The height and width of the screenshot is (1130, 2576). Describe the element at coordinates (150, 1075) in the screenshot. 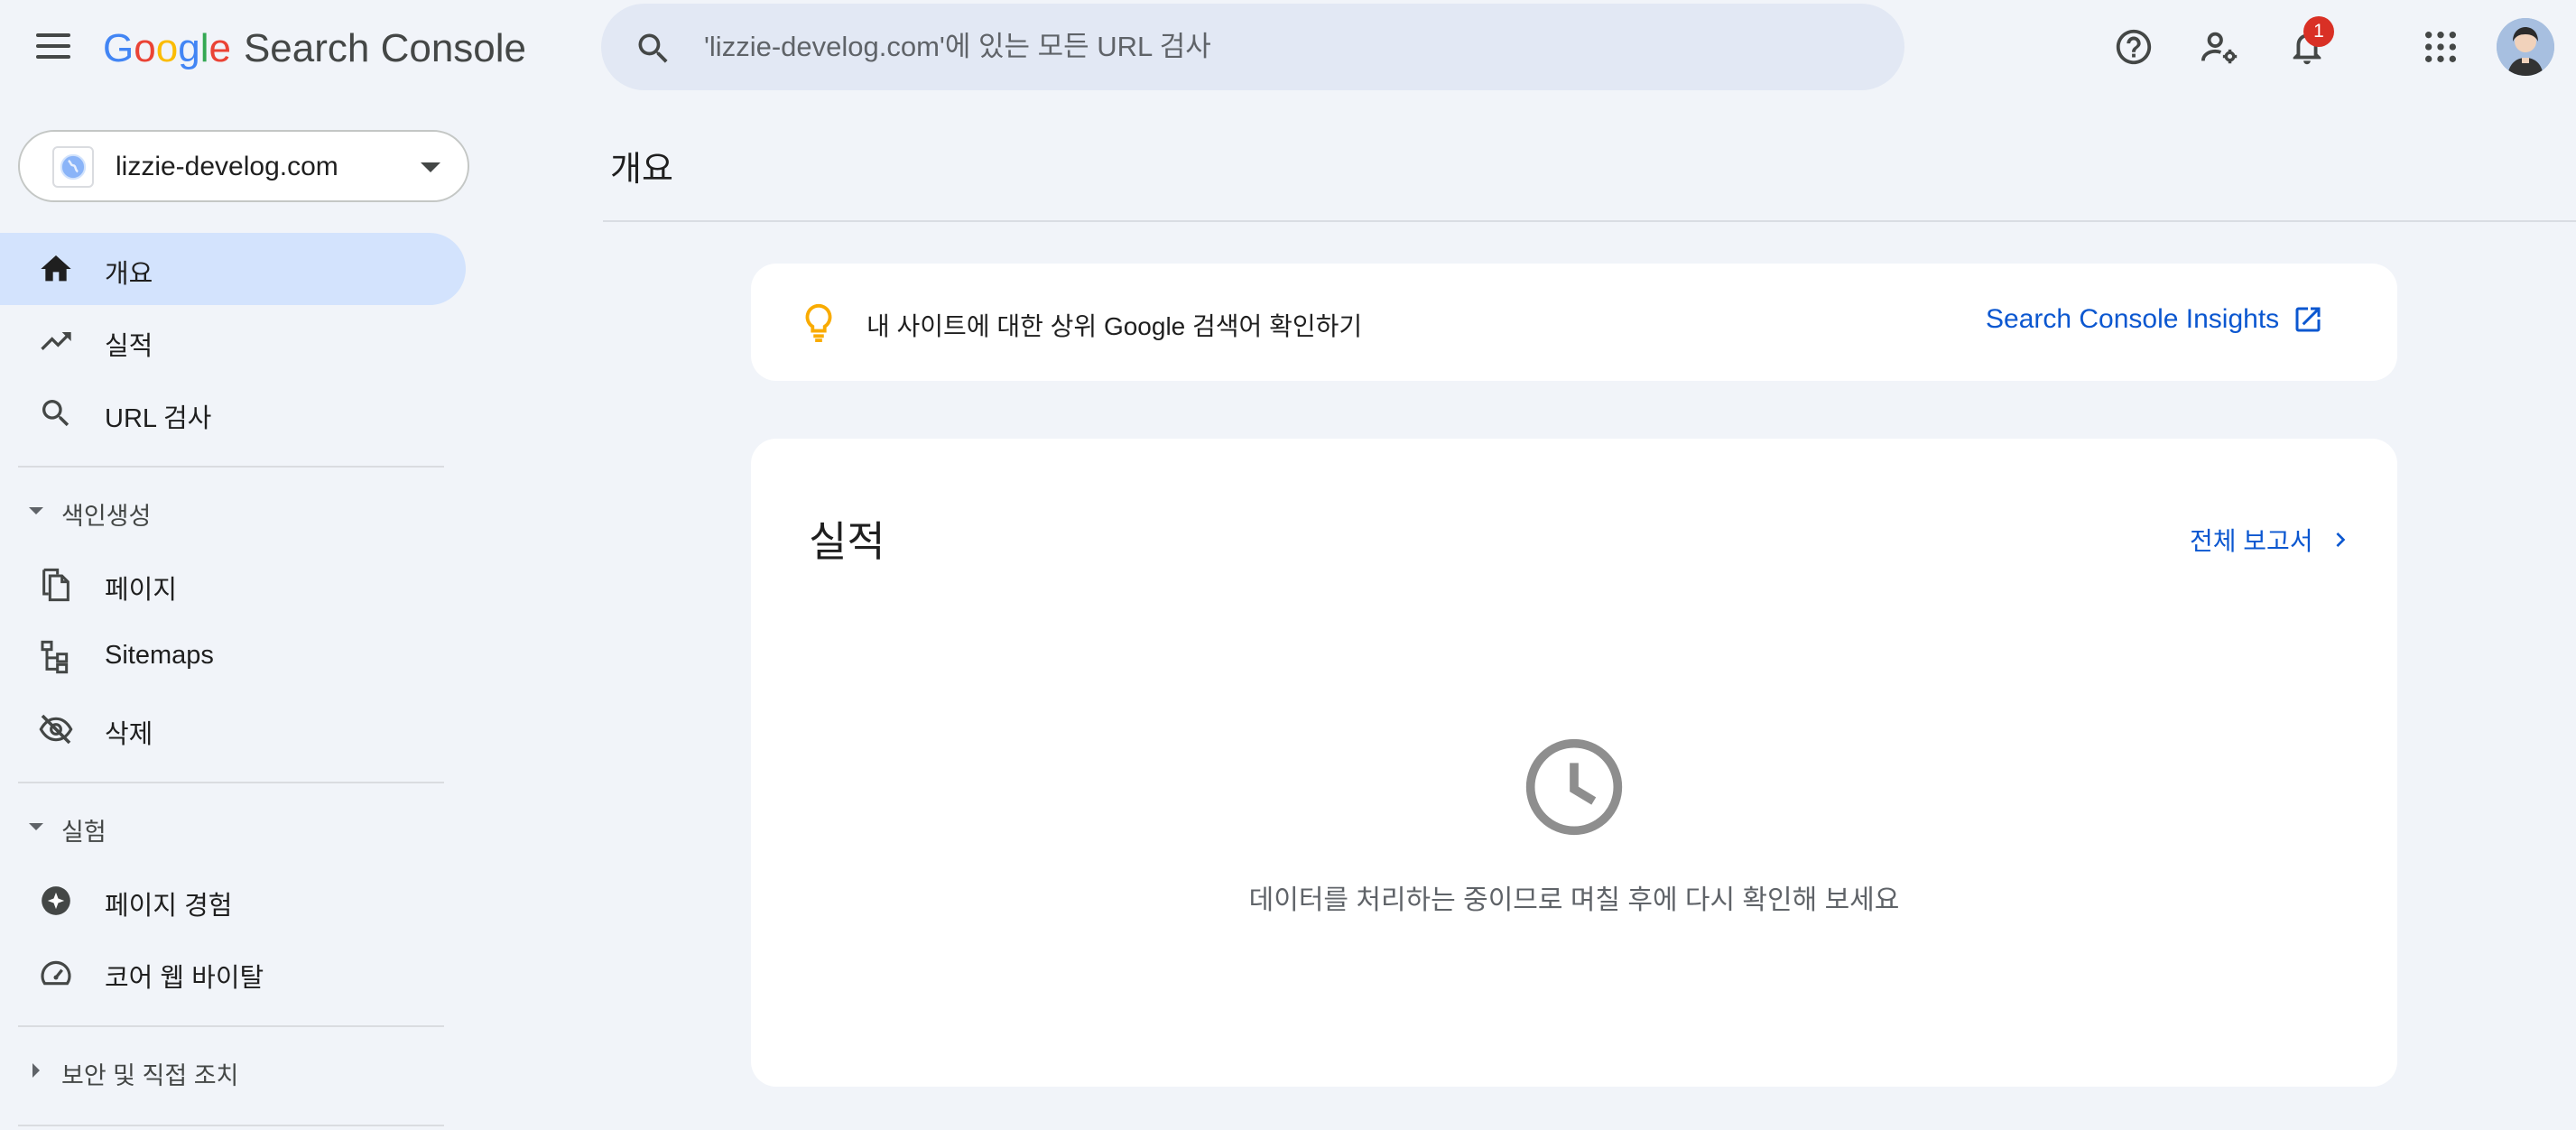

I see `section-label: 보안 및 직접 조치` at that location.